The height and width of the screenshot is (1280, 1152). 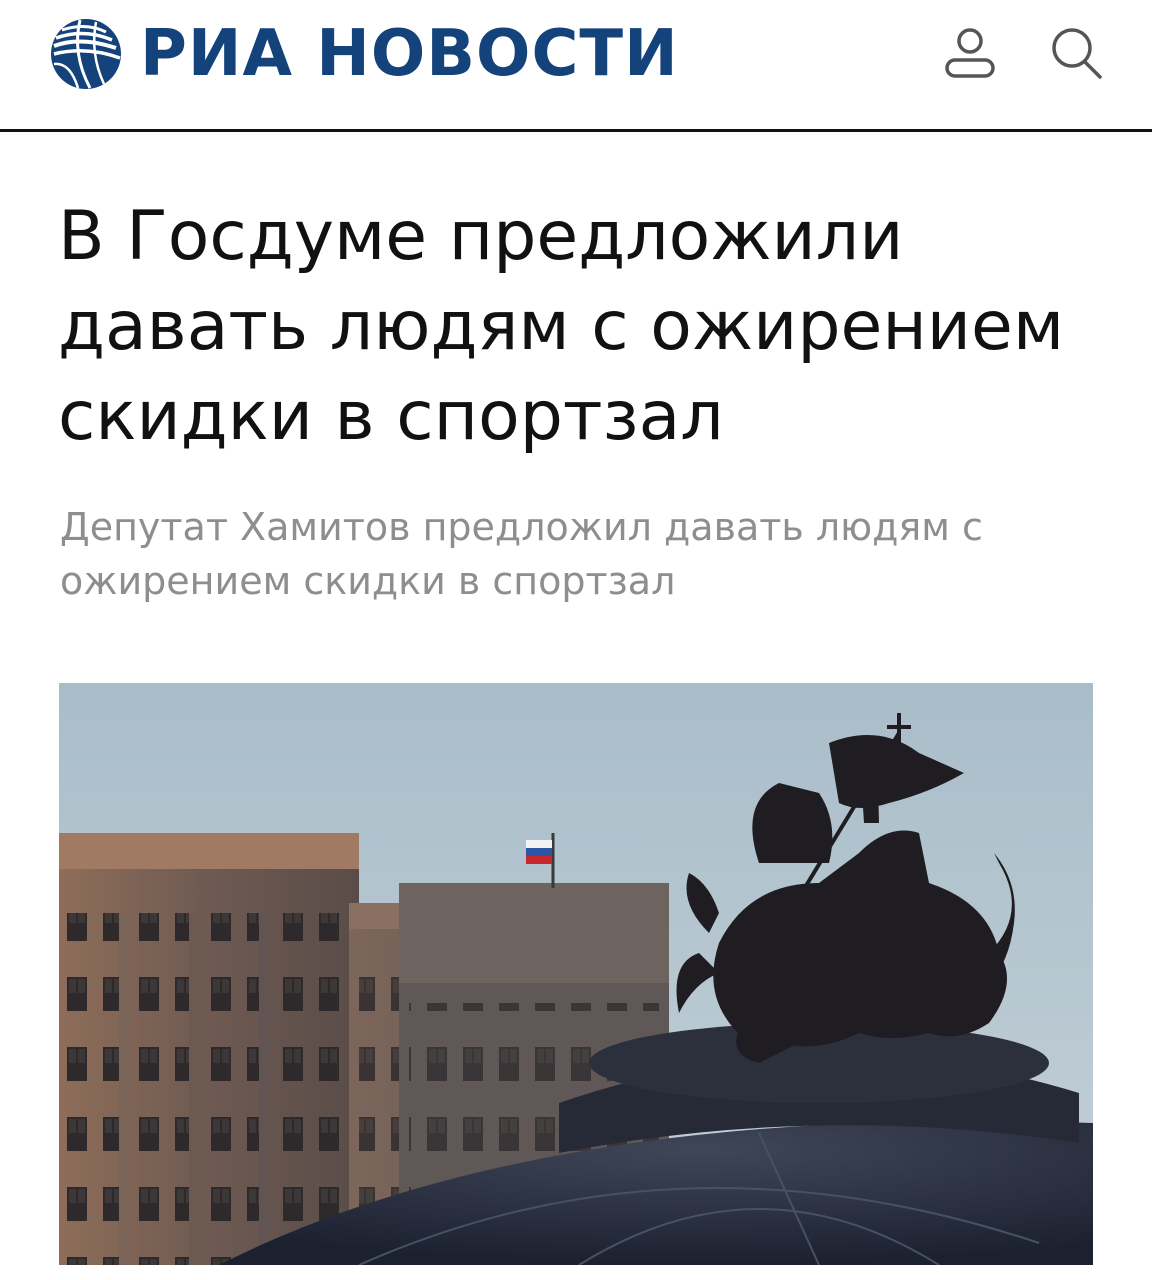 I want to click on search-icon, so click(x=1076, y=54).